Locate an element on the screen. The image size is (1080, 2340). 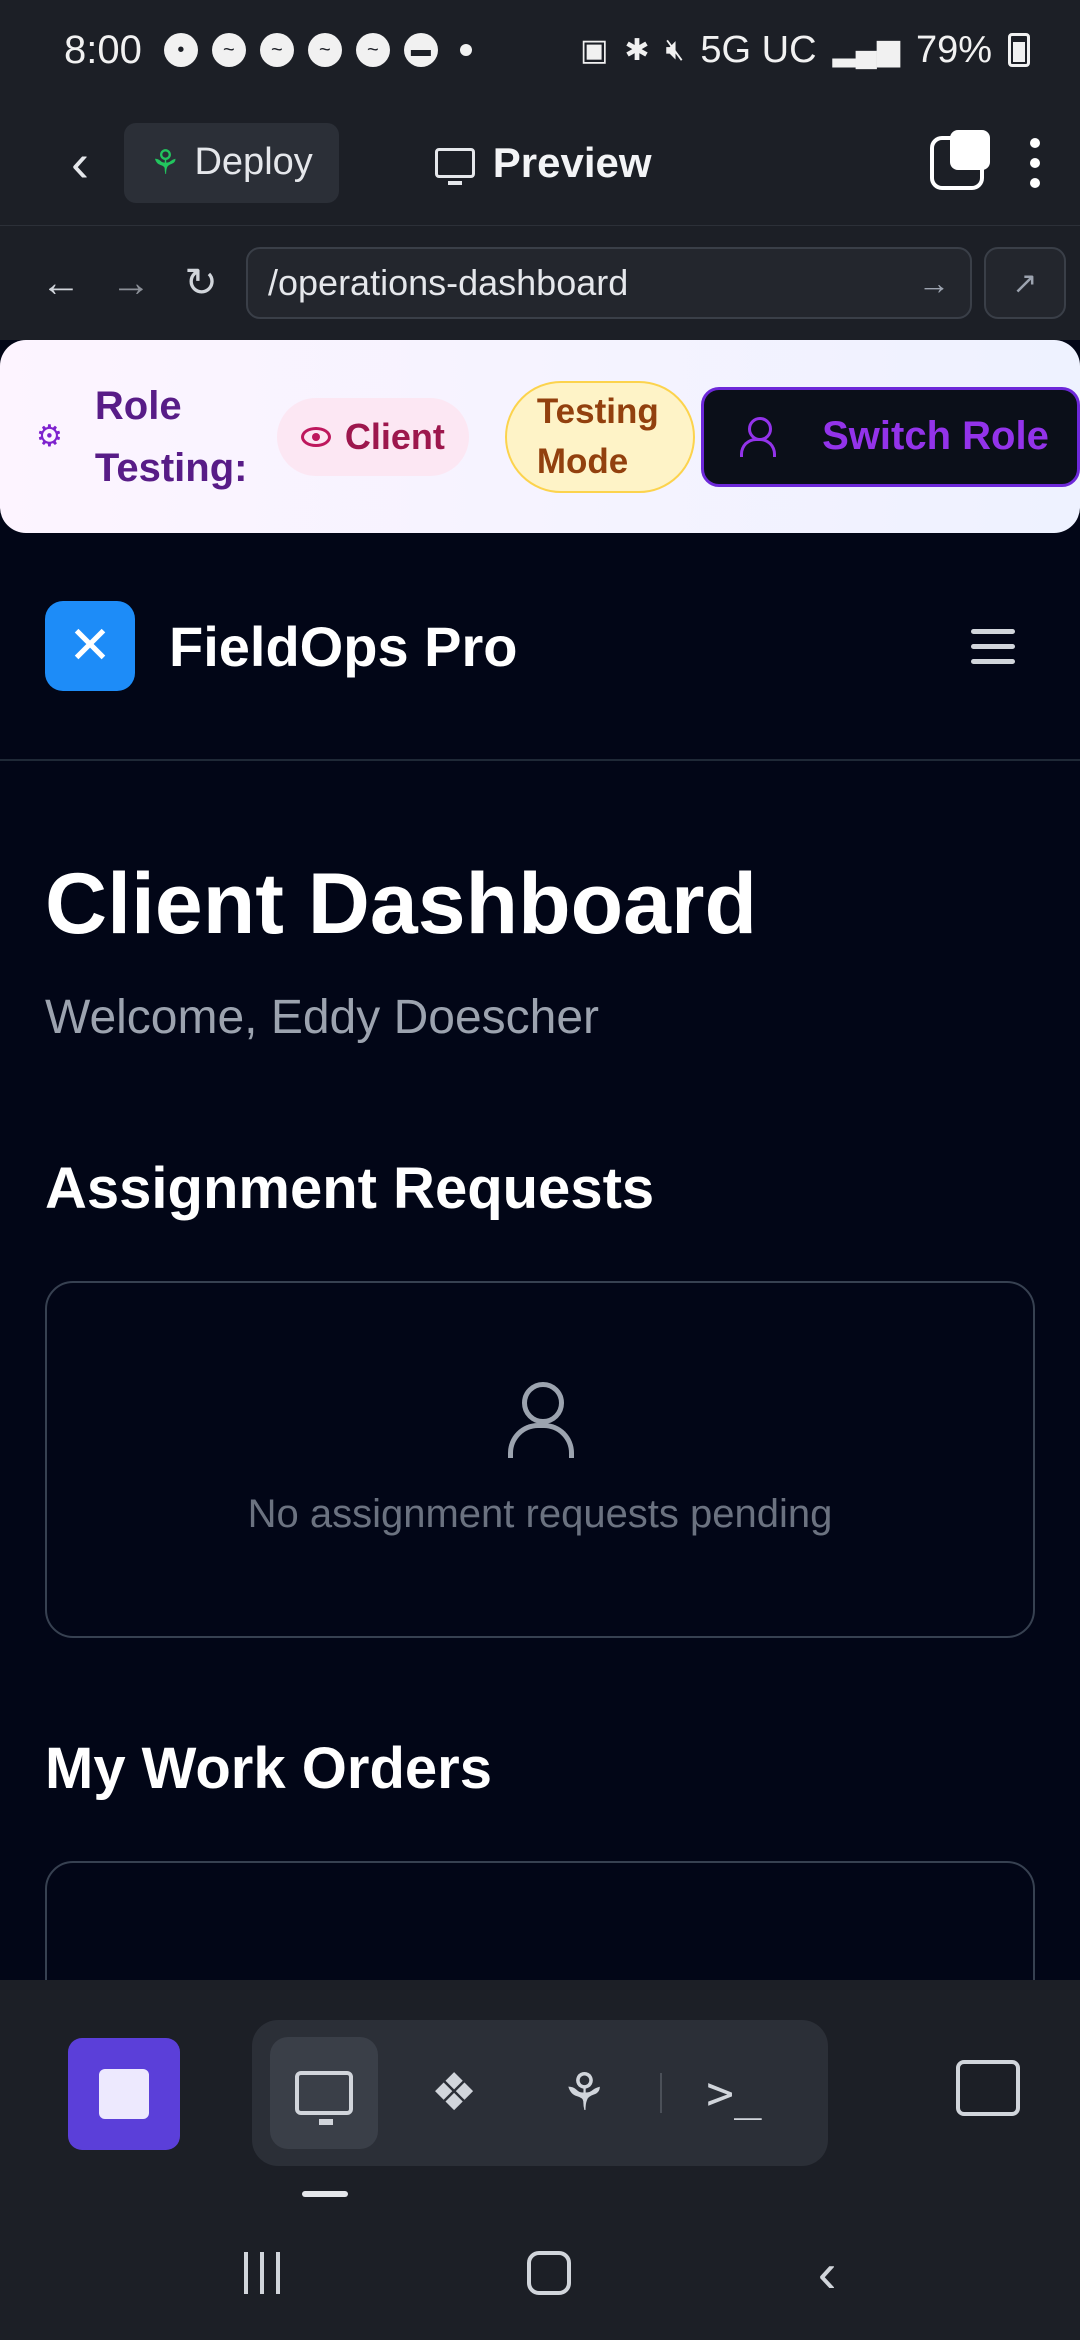
battery-icon is located at coordinates (1019, 50).